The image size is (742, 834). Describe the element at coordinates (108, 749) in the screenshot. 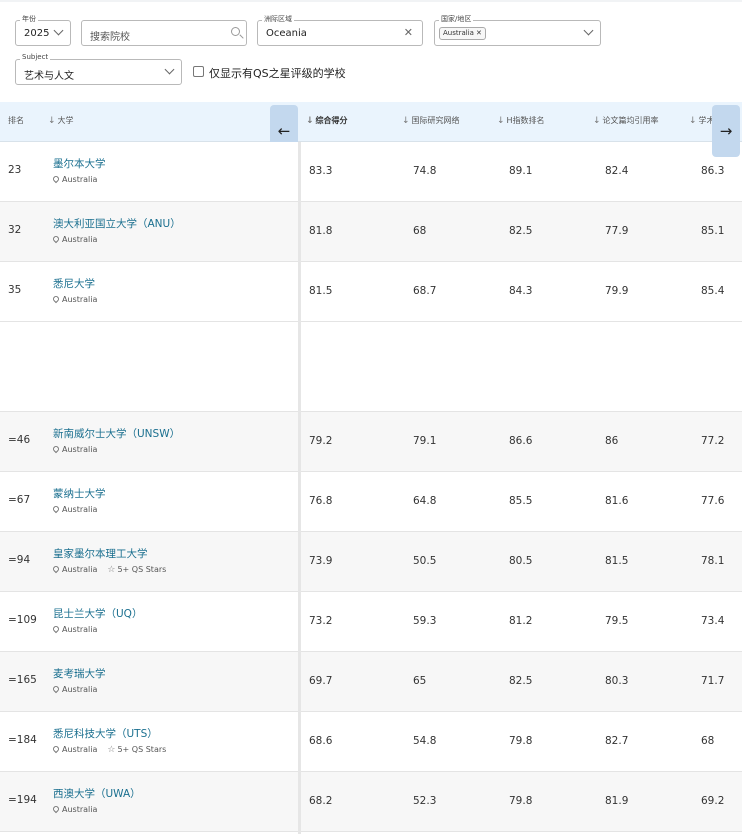

I see `location: Australia ☆ 5+ QS Stars` at that location.